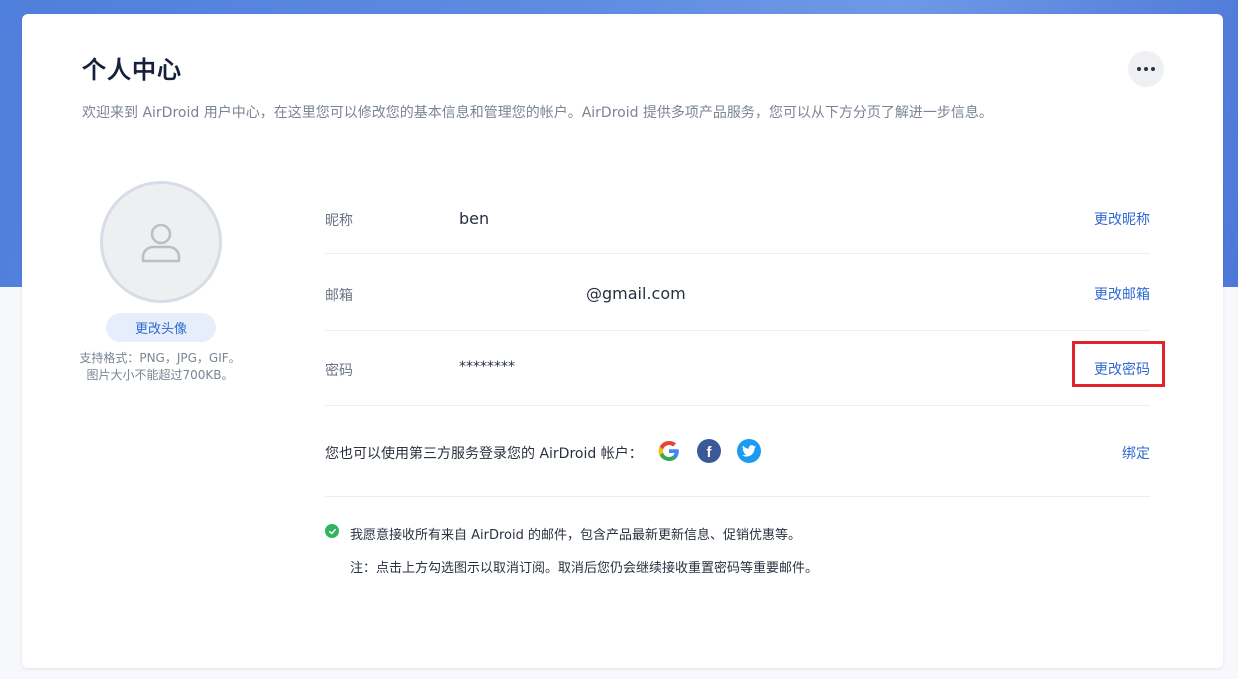 This screenshot has width=1238, height=679. I want to click on third-party-login-text: 您也可以使用第三方服务登录您的 AirDroid 帐户：, so click(484, 454).